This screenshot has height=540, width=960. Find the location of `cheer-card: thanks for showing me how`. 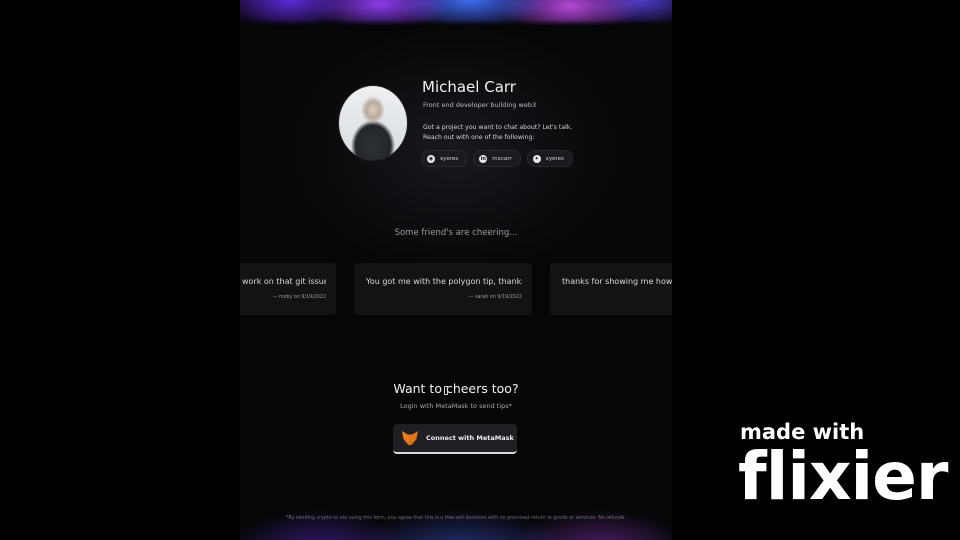

cheer-card: thanks for showing me how is located at coordinates (611, 289).